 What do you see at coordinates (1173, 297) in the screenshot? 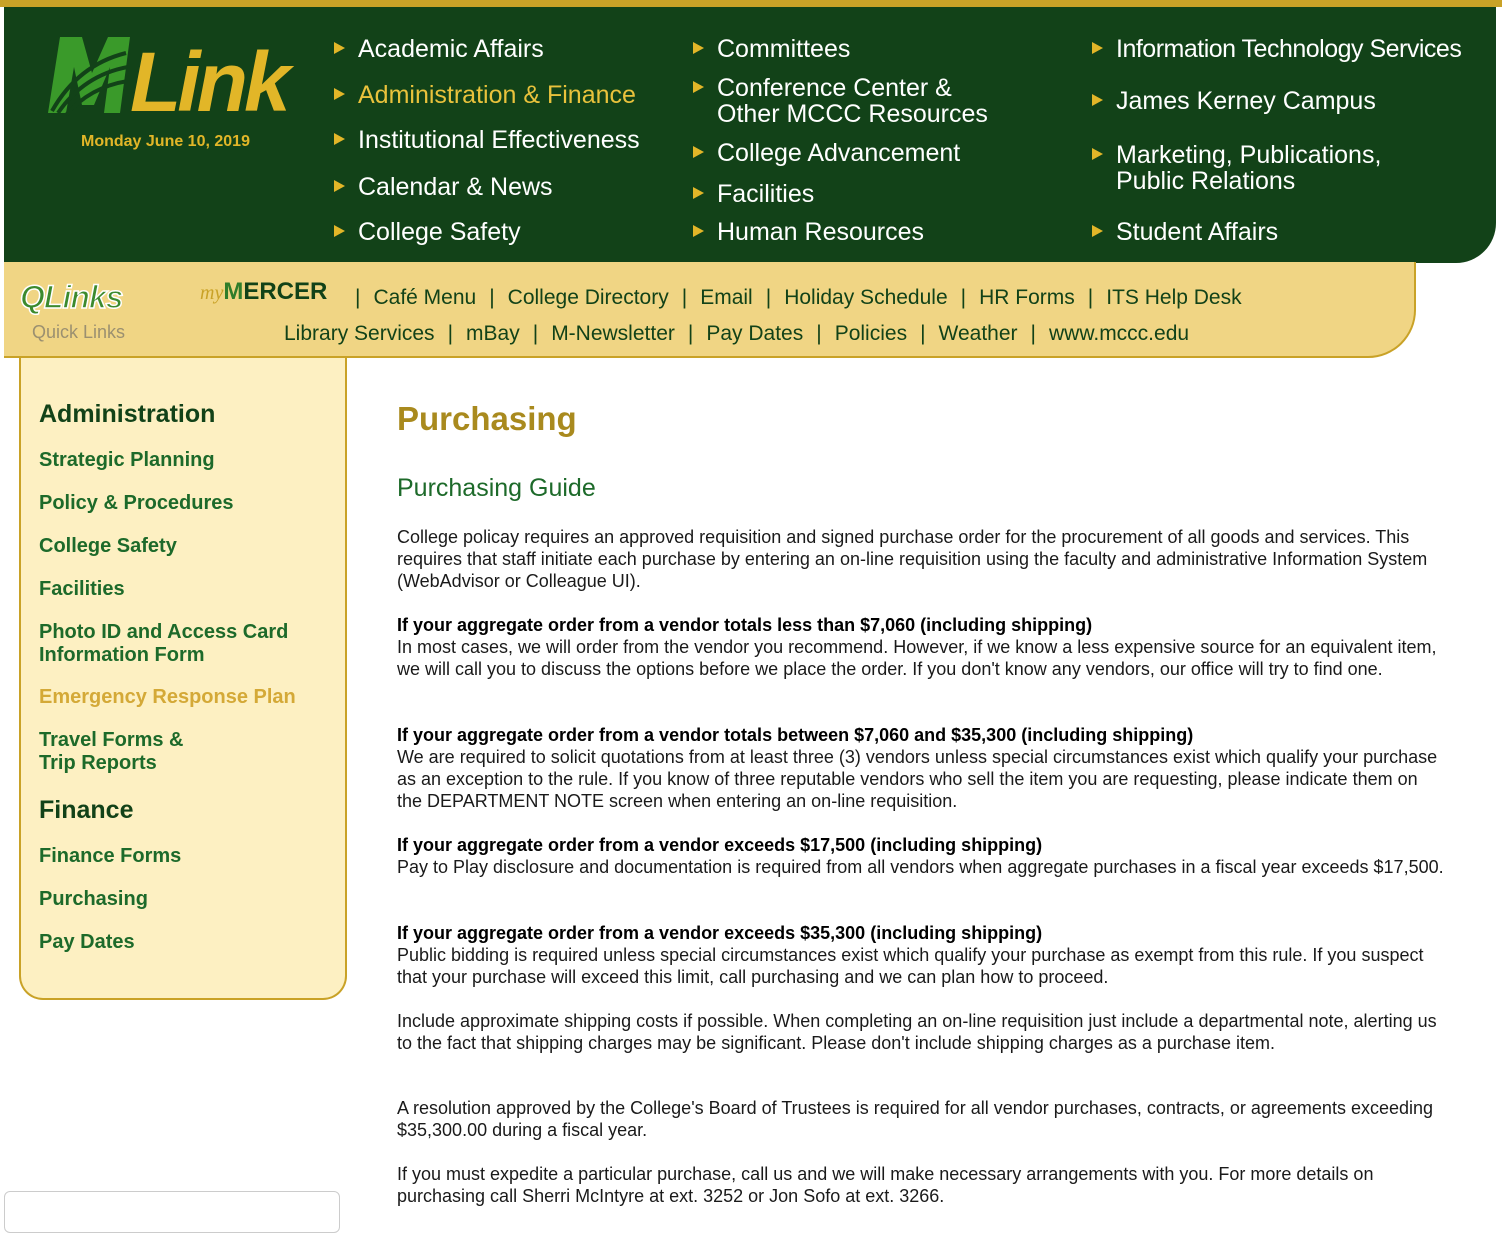
I see `ql-its-help-desk: ITS Help Desk` at bounding box center [1173, 297].